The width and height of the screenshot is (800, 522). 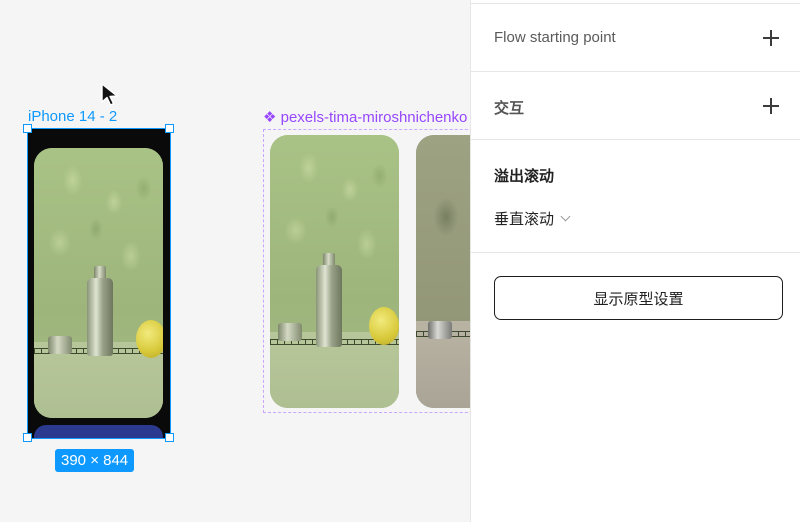 I want to click on mouse-cursor-icon, so click(x=109, y=94).